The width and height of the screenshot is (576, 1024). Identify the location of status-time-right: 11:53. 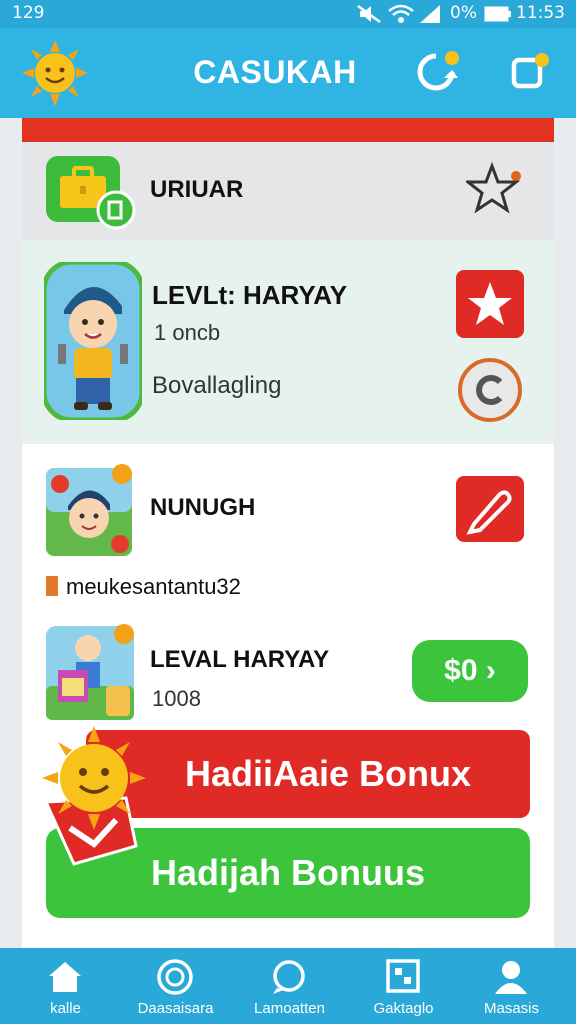
(540, 13).